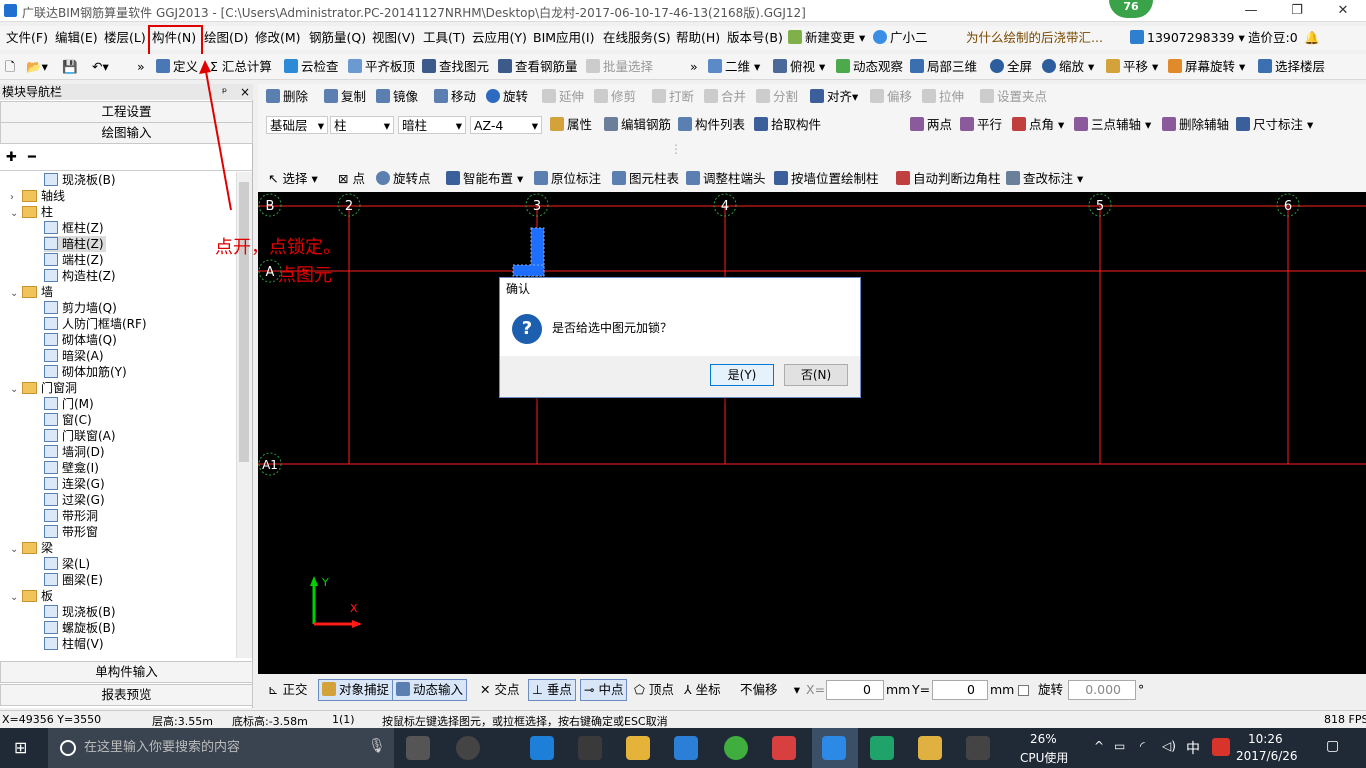  I want to click on x-input: 0, so click(855, 690).